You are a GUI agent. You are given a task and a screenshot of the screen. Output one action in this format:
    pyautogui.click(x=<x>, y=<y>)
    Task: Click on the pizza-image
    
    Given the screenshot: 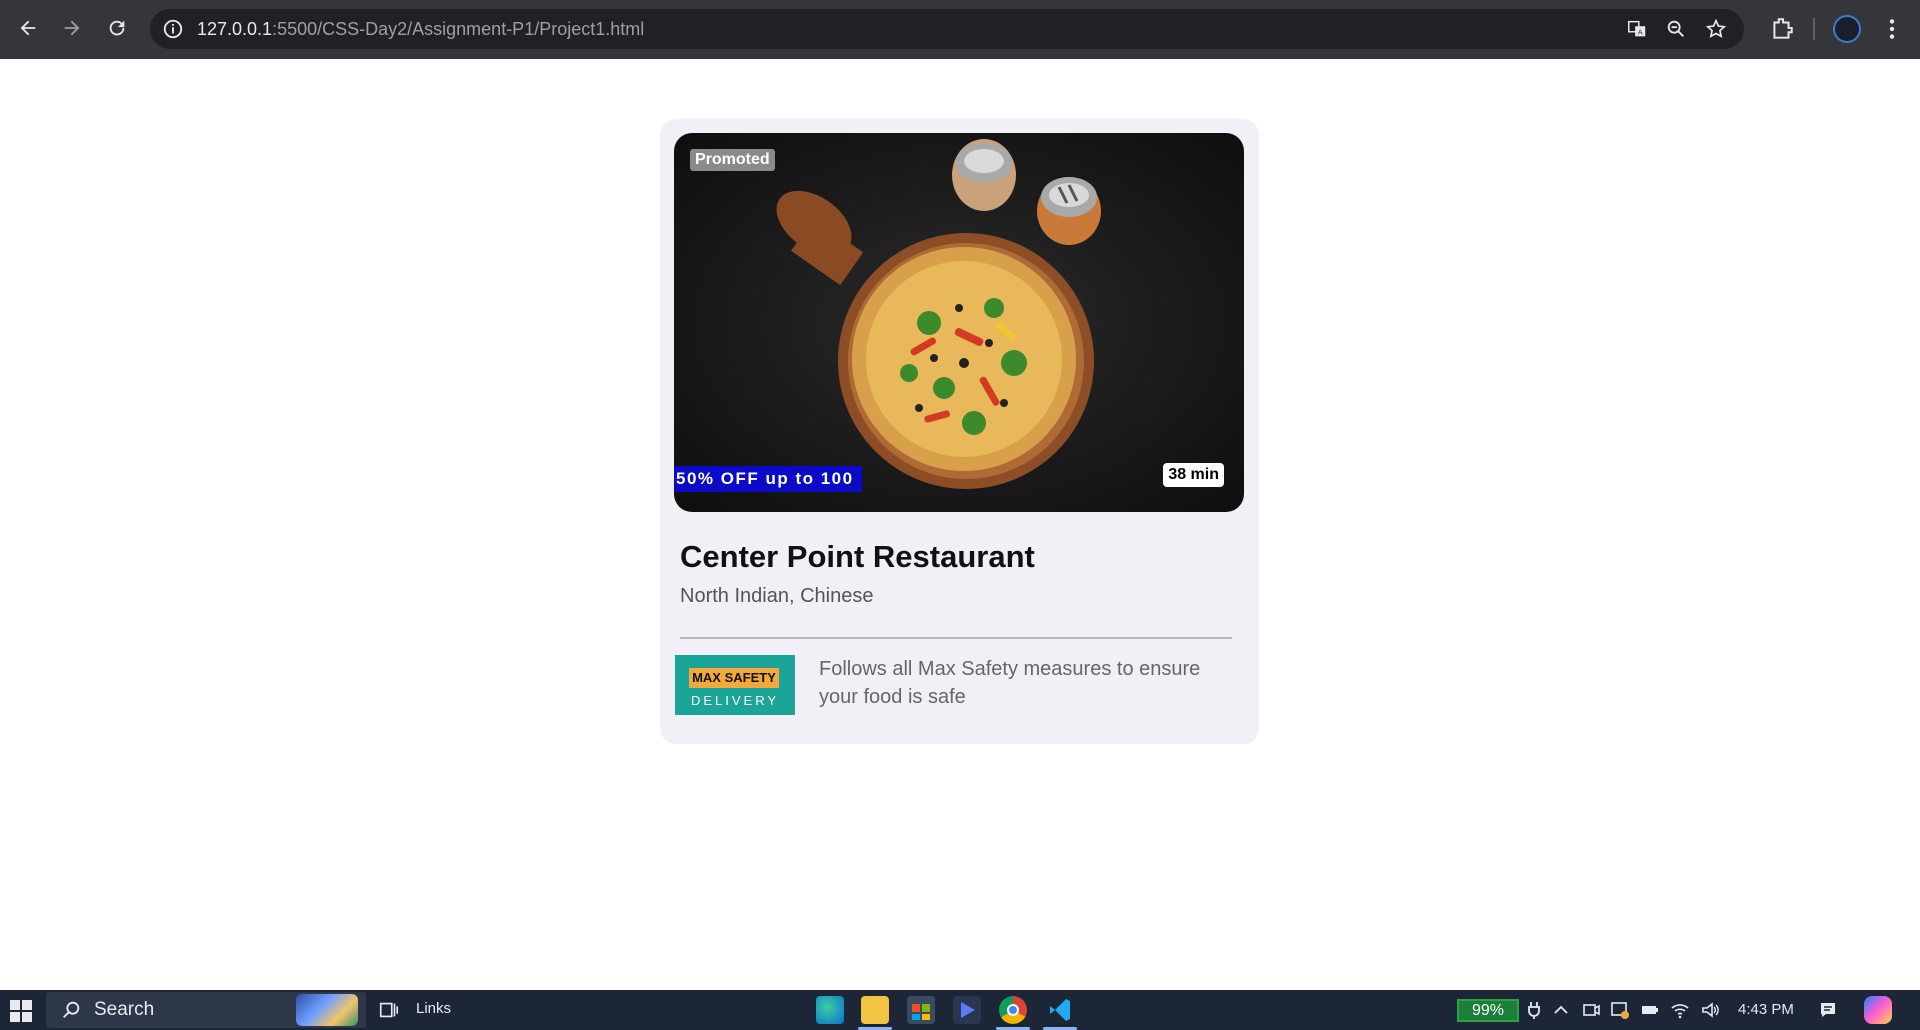 What is the action you would take?
    pyautogui.click(x=938, y=314)
    